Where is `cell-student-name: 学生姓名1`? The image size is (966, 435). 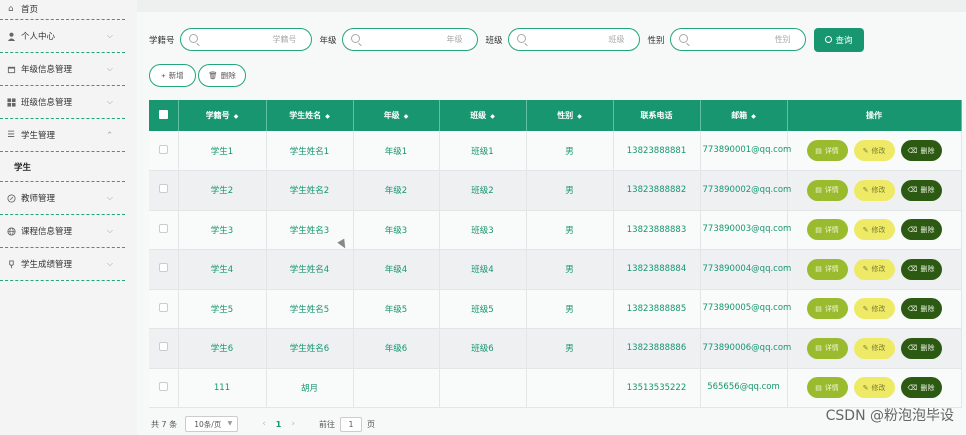 cell-student-name: 学生姓名1 is located at coordinates (310, 151).